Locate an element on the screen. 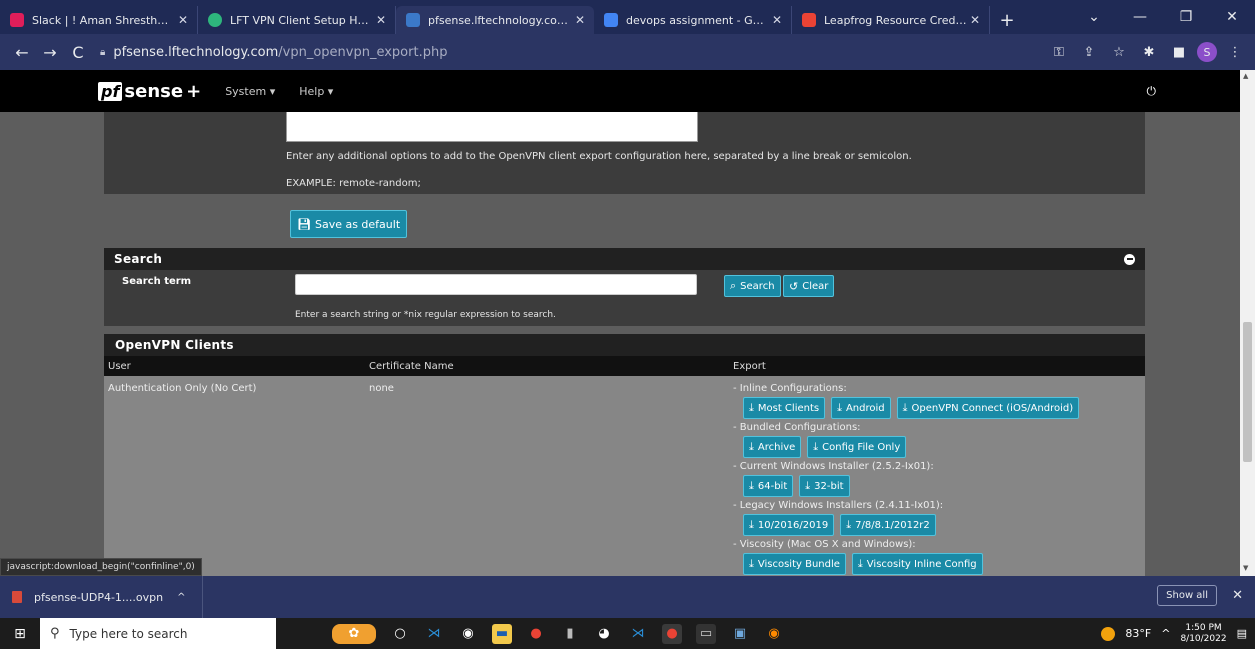  menu-system: System ▾ is located at coordinates (250, 91).